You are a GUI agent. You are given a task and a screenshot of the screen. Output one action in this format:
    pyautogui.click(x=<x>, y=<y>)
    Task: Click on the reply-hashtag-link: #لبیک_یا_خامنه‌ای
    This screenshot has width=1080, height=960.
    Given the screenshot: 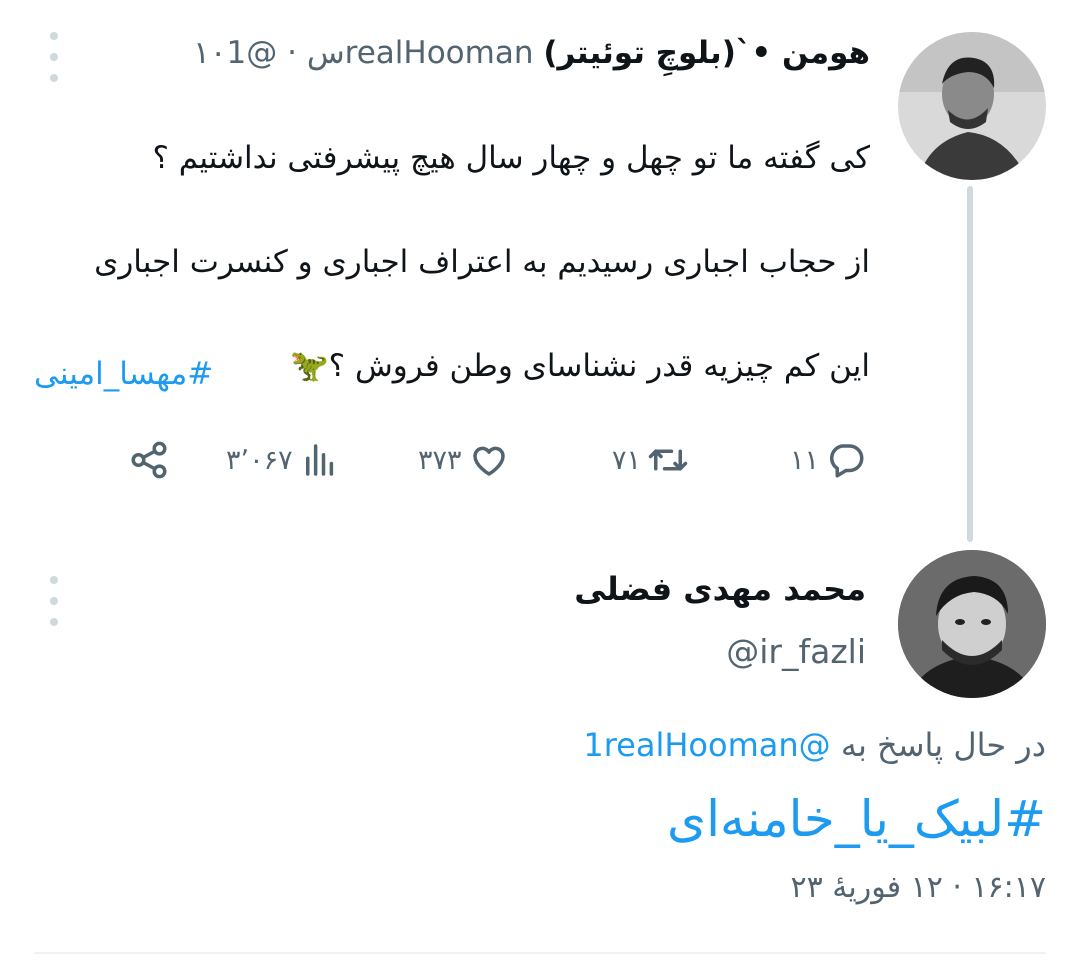 What is the action you would take?
    pyautogui.click(x=856, y=819)
    